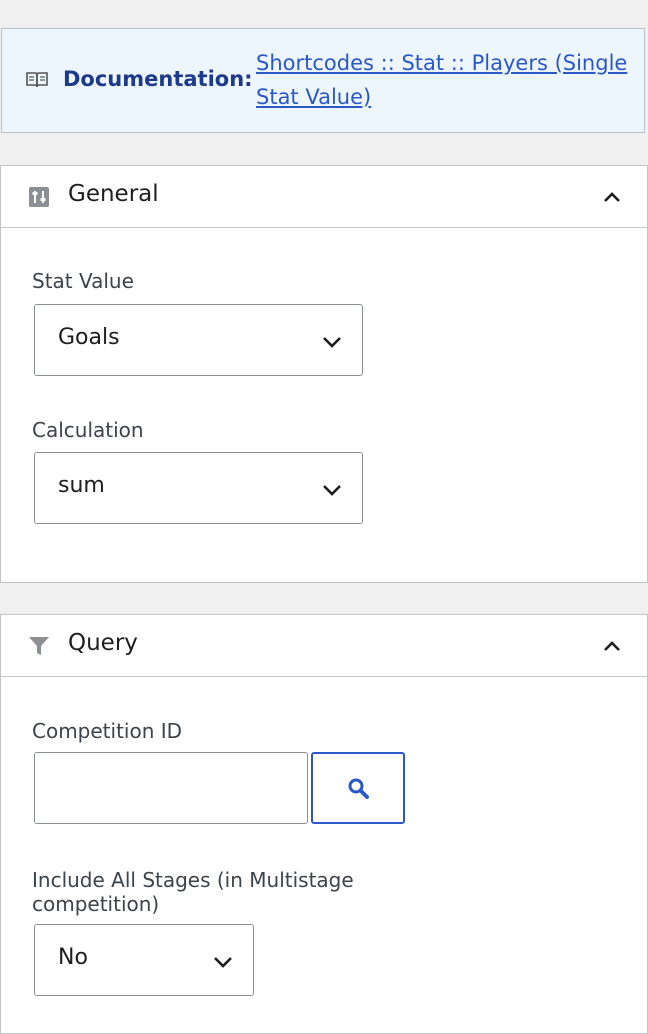 The image size is (648, 1034). Describe the element at coordinates (171, 788) in the screenshot. I see `competition-id-input` at that location.